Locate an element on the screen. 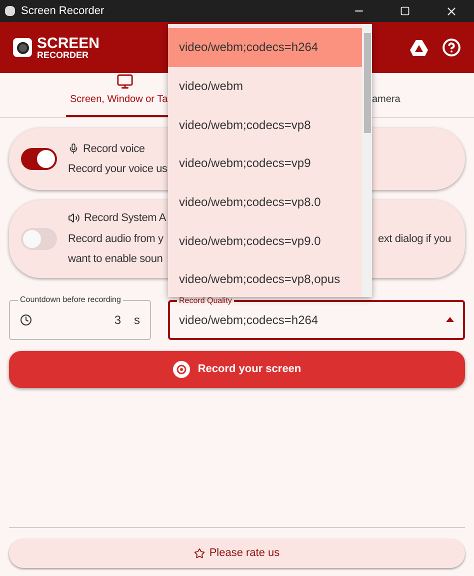 This screenshot has height=576, width=474. option-description: Record audio from y is located at coordinates (116, 239).